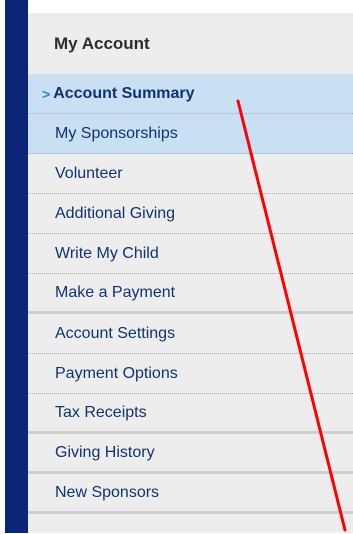 Image resolution: width=353 pixels, height=534 pixels. Describe the element at coordinates (190, 374) in the screenshot. I see `sidebar-item-payment-options: Payment Options` at that location.